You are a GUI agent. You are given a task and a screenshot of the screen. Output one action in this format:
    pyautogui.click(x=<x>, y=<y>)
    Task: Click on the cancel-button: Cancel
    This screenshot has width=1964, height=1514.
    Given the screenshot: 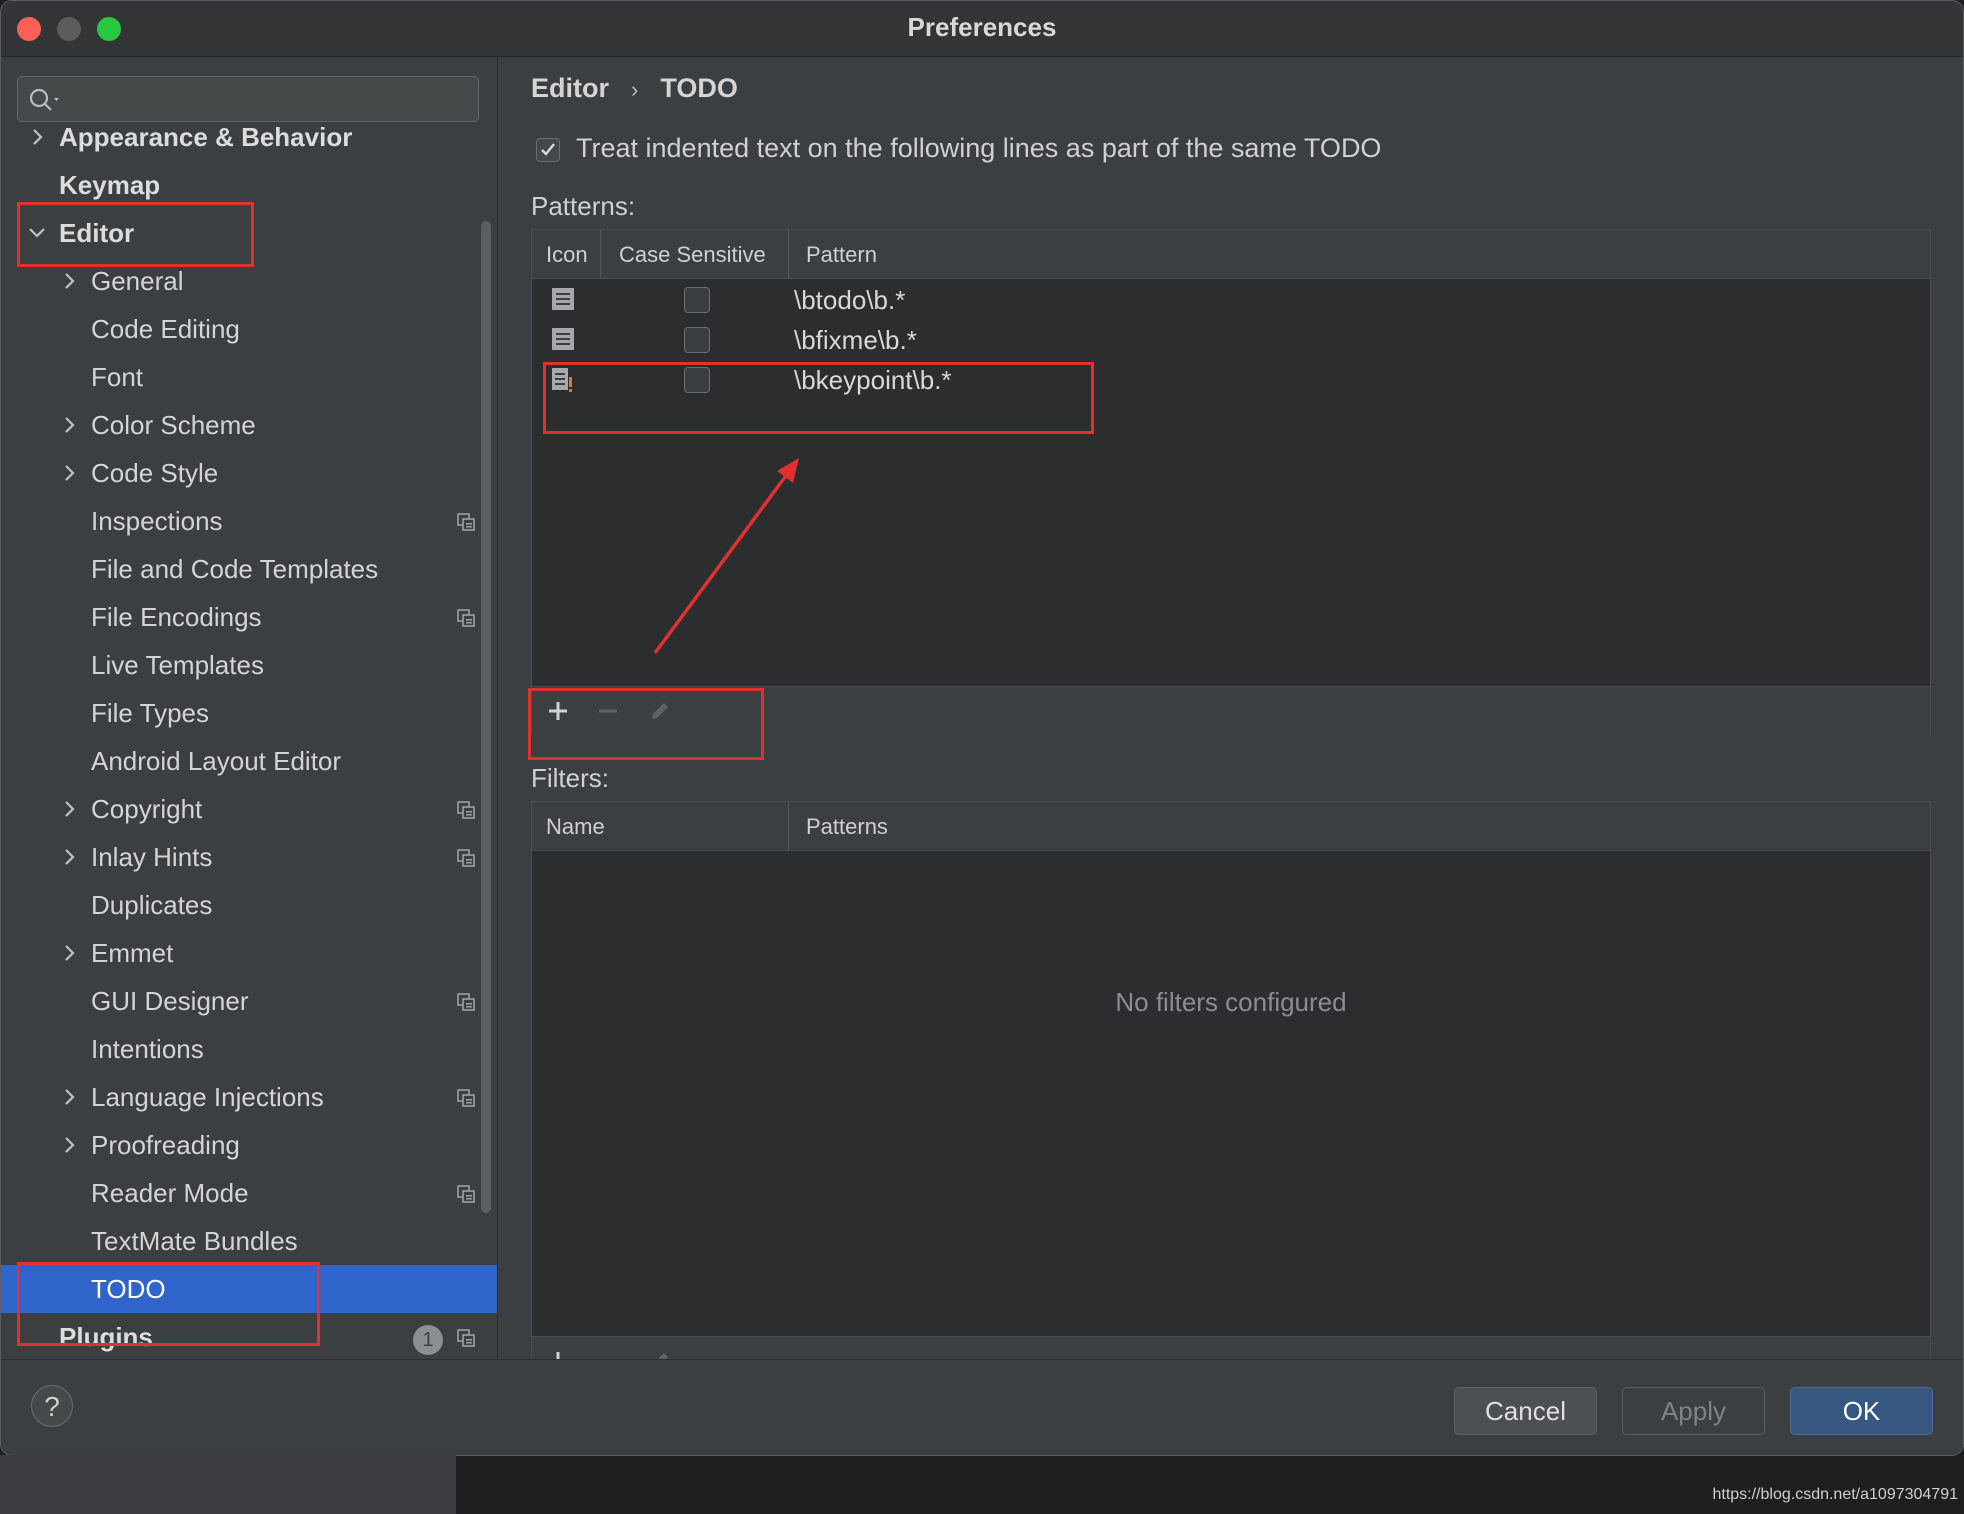 What is the action you would take?
    pyautogui.click(x=1525, y=1411)
    